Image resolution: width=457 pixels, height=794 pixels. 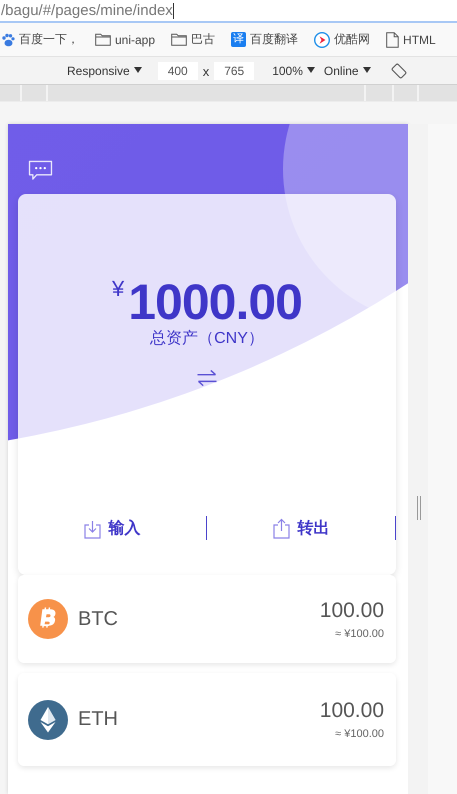 I want to click on swap-icon, so click(x=207, y=378).